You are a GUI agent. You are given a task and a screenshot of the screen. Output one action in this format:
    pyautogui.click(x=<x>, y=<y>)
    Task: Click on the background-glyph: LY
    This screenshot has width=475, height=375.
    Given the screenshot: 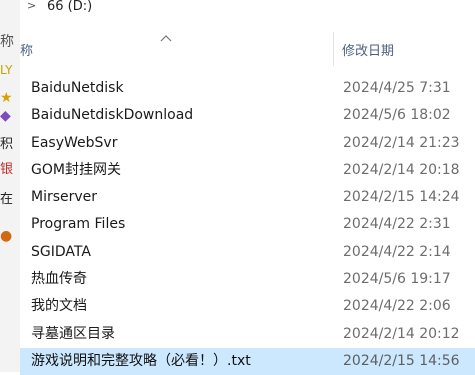 What is the action you would take?
    pyautogui.click(x=6, y=70)
    